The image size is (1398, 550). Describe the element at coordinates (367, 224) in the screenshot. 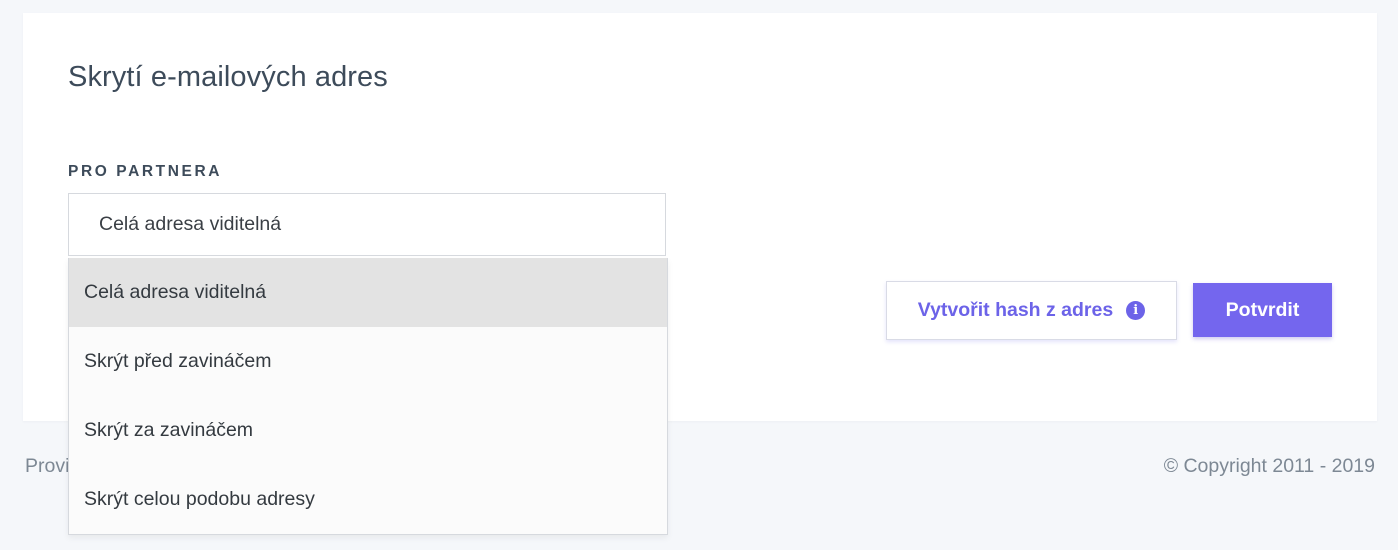

I see `partner-select: Celá adresa viditelná` at that location.